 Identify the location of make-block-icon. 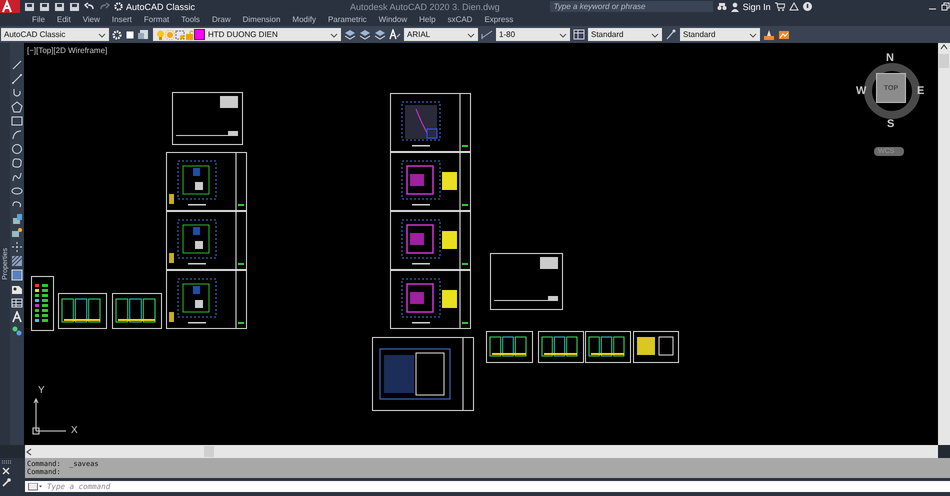
(17, 233).